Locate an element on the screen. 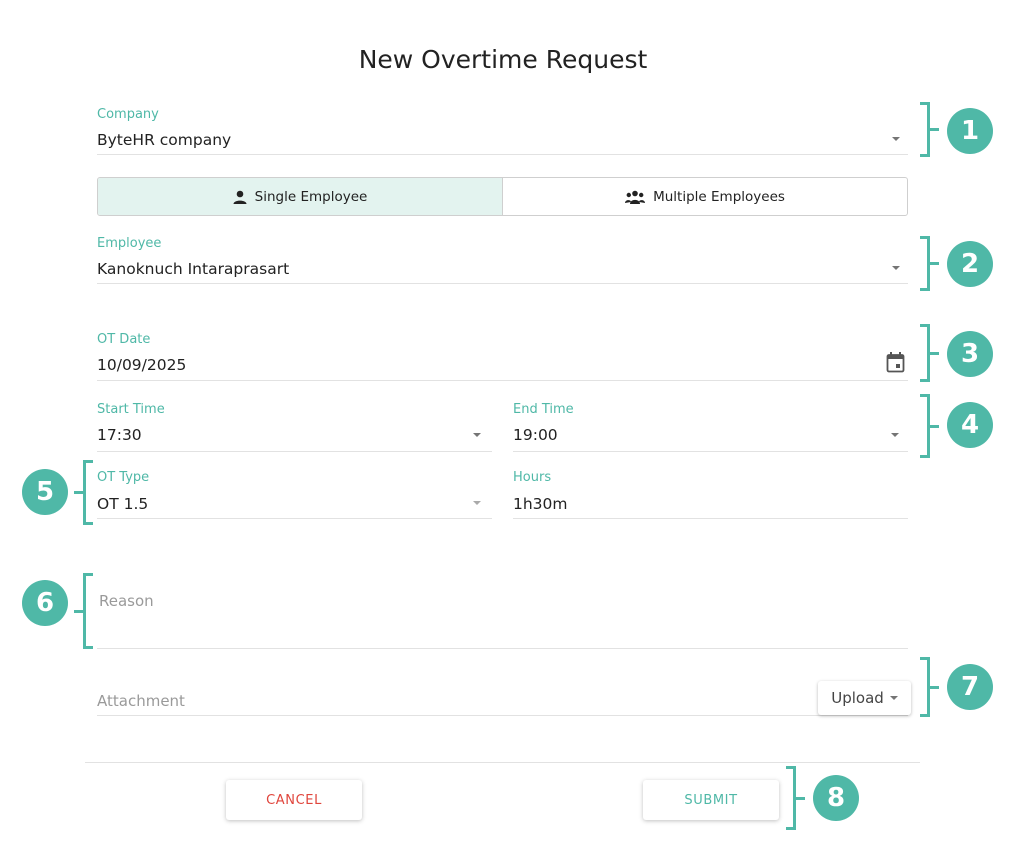 The width and height of the screenshot is (1016, 857). start-time-label: Start Time is located at coordinates (131, 409).